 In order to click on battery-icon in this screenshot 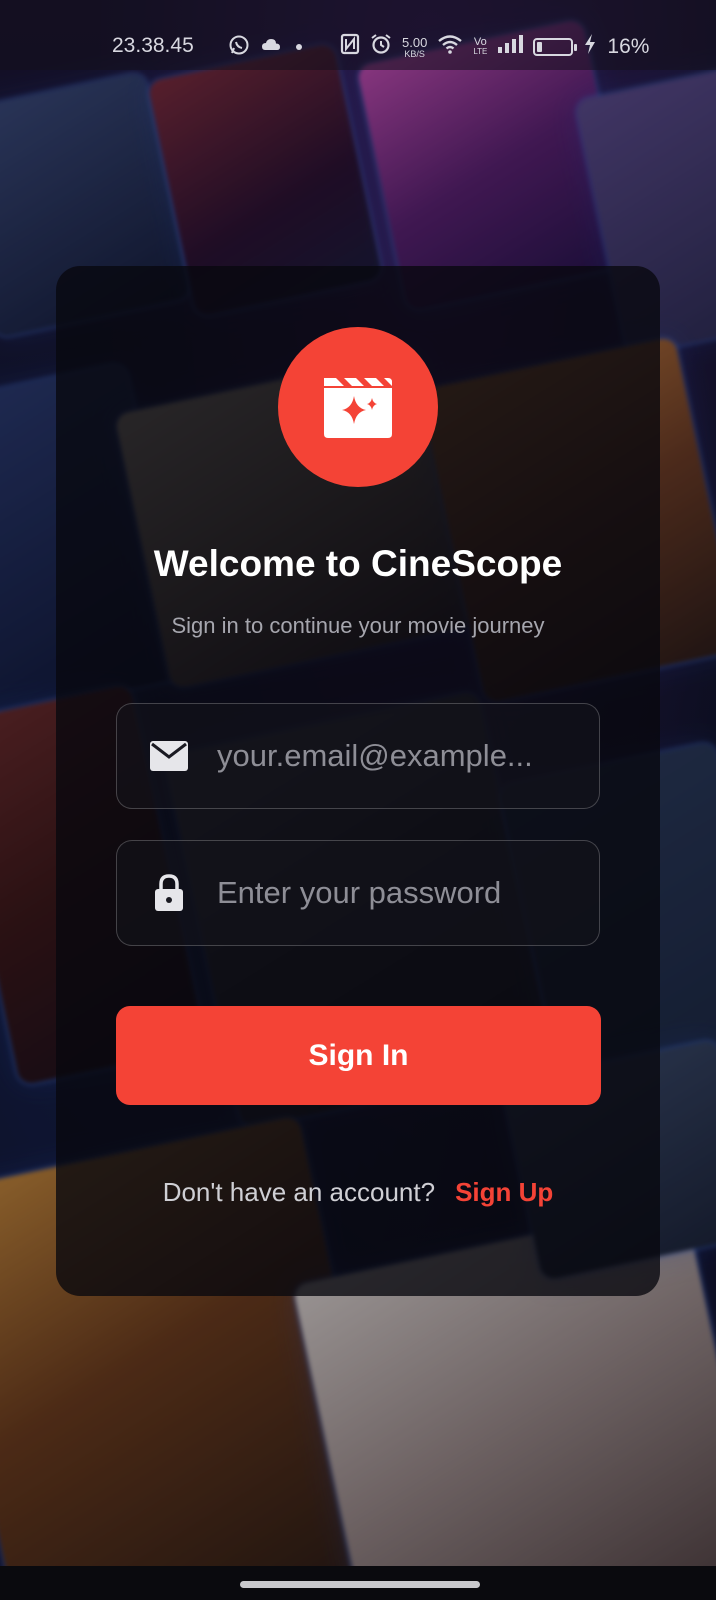, I will do `click(555, 47)`.